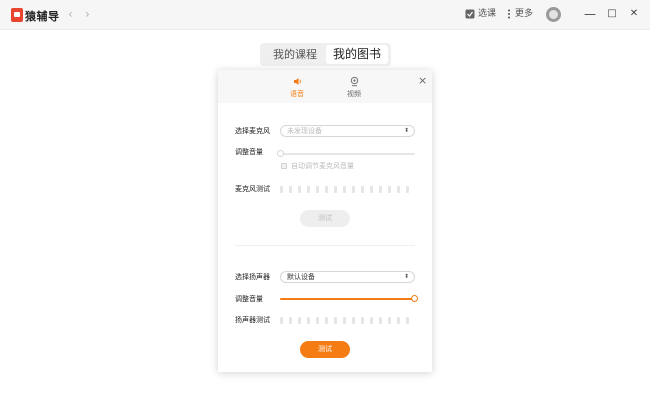 This screenshot has height=413, width=650. Describe the element at coordinates (252, 189) in the screenshot. I see `microphone-test-label: 麦克风测试` at that location.